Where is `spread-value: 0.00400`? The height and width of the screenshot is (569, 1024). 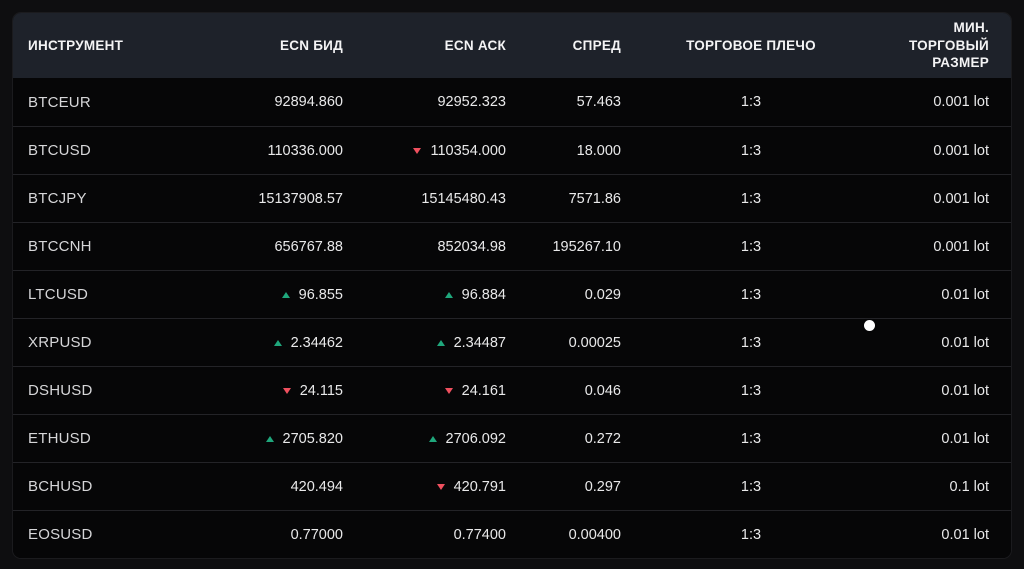
spread-value: 0.00400 is located at coordinates (594, 534).